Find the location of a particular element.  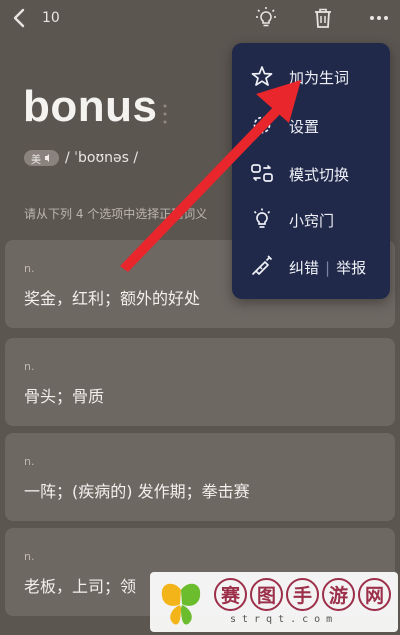

mode-switch-icon is located at coordinates (262, 173).